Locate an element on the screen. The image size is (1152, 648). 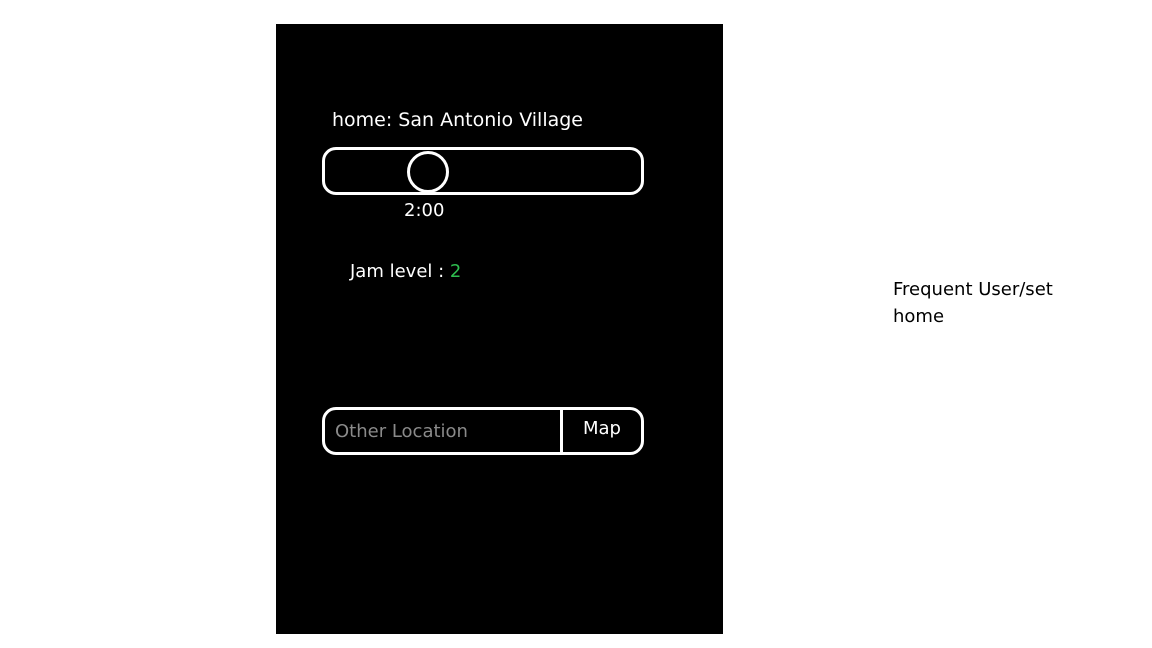
other-location-input is located at coordinates (442, 431).